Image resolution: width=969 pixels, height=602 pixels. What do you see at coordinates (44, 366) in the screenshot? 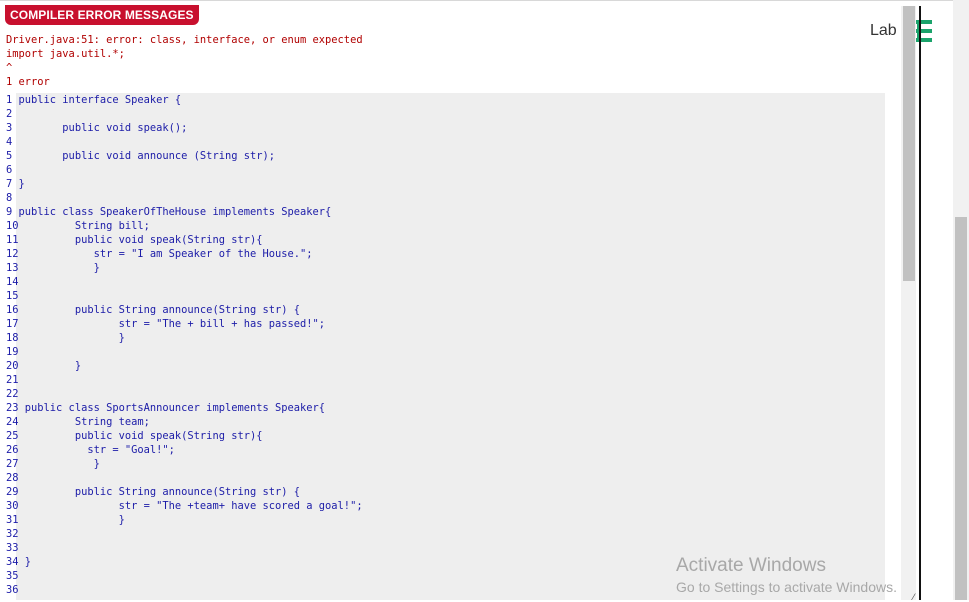
I see `code-line: 20 }` at bounding box center [44, 366].